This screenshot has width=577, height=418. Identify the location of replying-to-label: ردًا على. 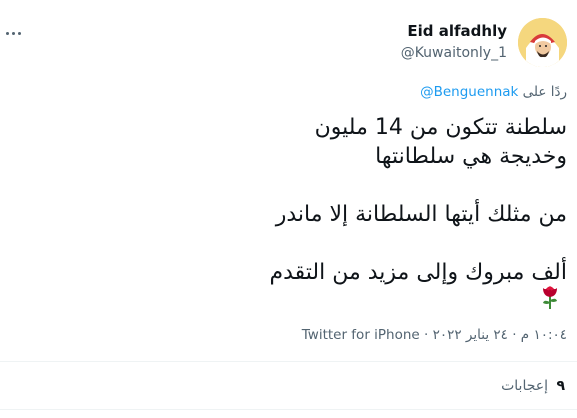
(544, 92).